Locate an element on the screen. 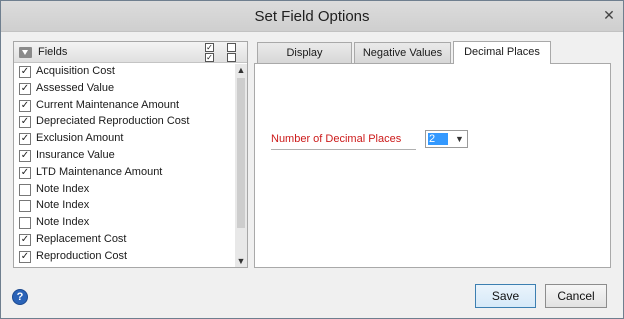 The width and height of the screenshot is (624, 319). field-row: ✓ Depreciated Reproduction Cost is located at coordinates (124, 122).